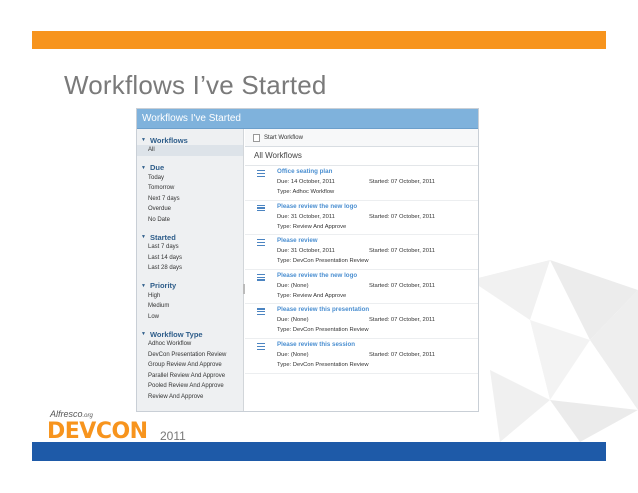 This screenshot has height=493, width=638. Describe the element at coordinates (256, 137) in the screenshot. I see `start-workflow-icon` at that location.